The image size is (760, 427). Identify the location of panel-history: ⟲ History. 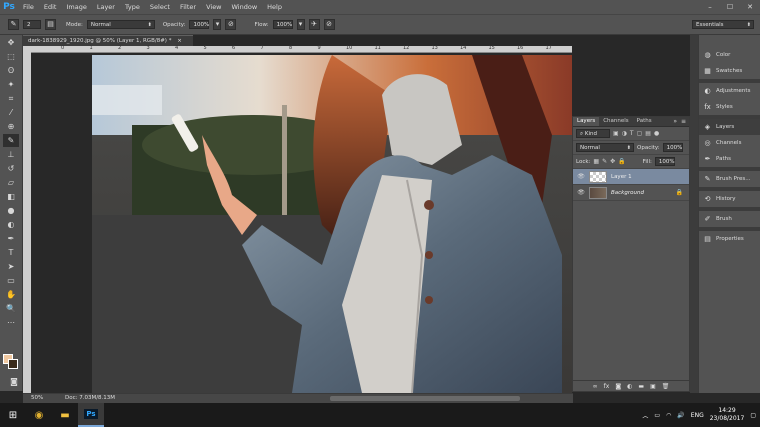
(729, 199).